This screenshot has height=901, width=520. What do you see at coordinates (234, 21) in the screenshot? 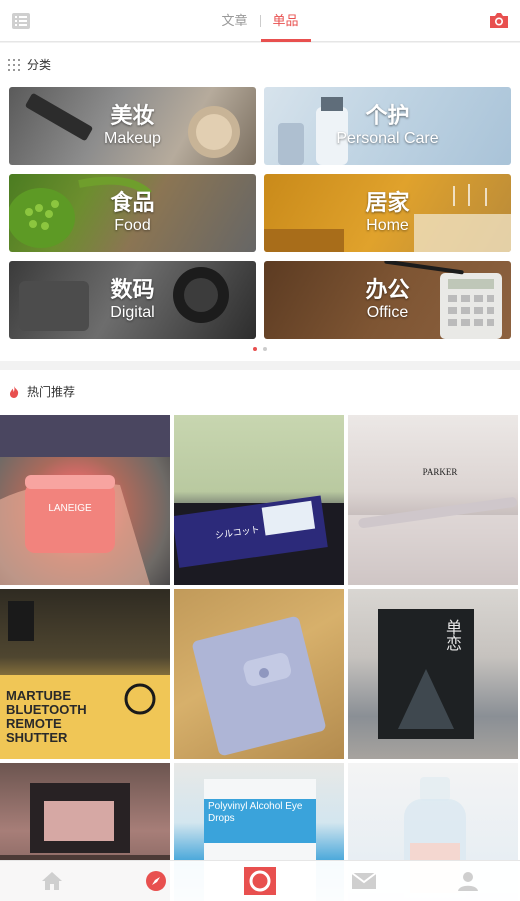
I see `tab-articles: 文章` at bounding box center [234, 21].